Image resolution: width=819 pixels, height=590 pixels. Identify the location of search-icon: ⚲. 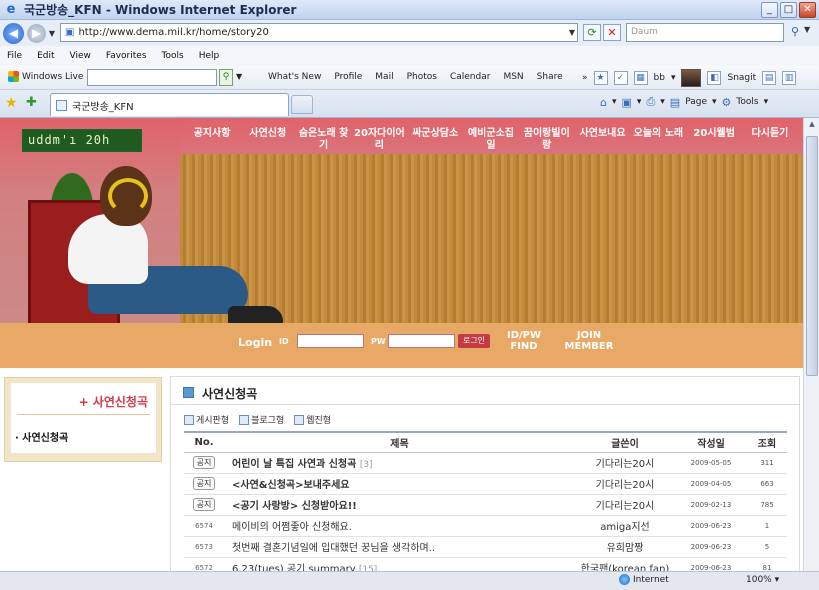
(795, 32).